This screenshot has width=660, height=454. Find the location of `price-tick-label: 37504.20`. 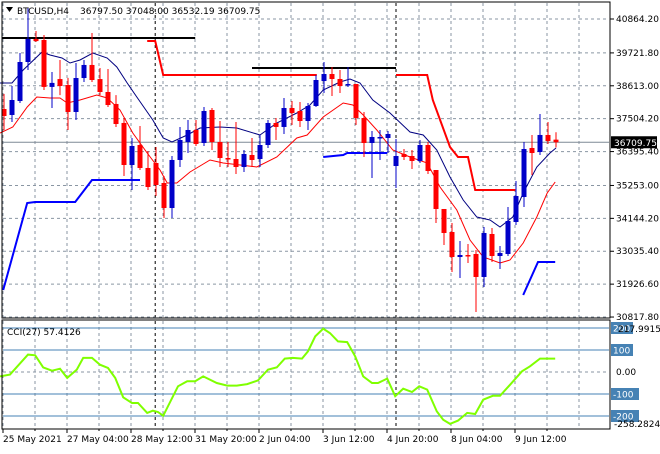

price-tick-label: 37504.20 is located at coordinates (637, 120).